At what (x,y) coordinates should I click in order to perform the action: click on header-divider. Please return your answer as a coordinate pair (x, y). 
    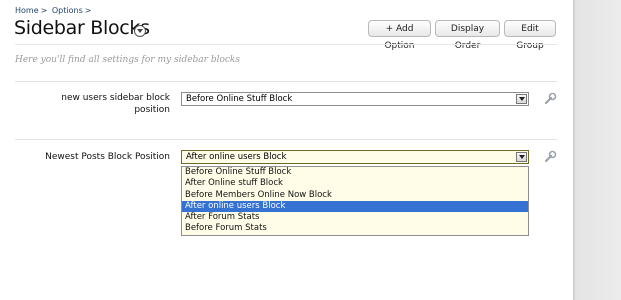
    Looking at the image, I should click on (286, 44).